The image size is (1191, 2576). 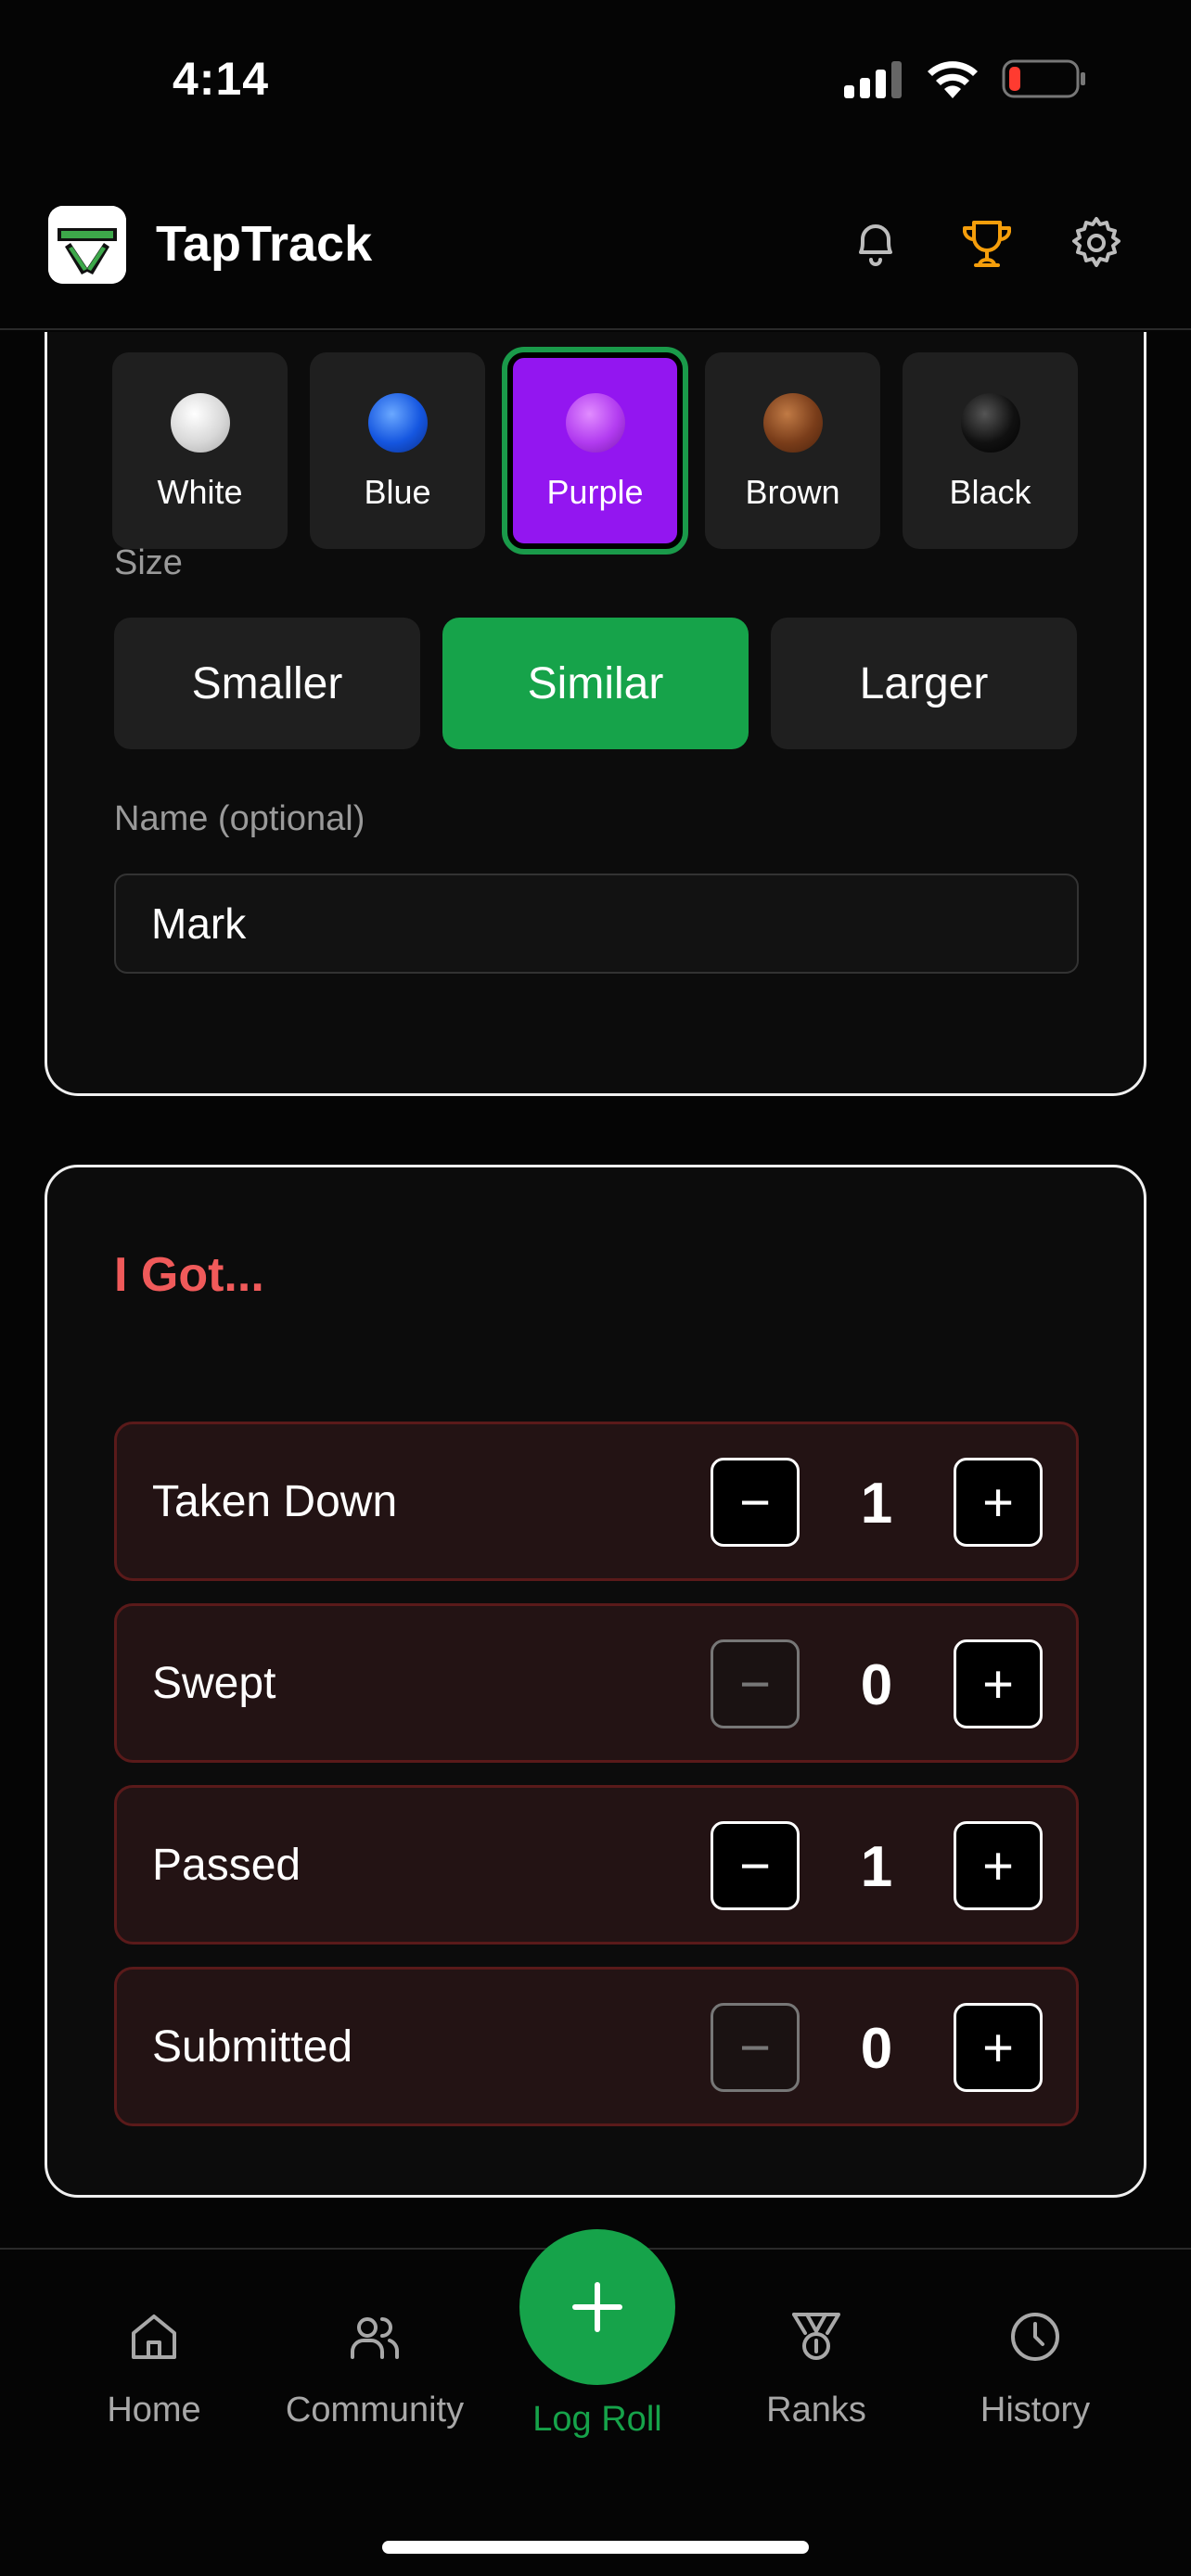 I want to click on size-similar-button: Similar, so click(x=595, y=683).